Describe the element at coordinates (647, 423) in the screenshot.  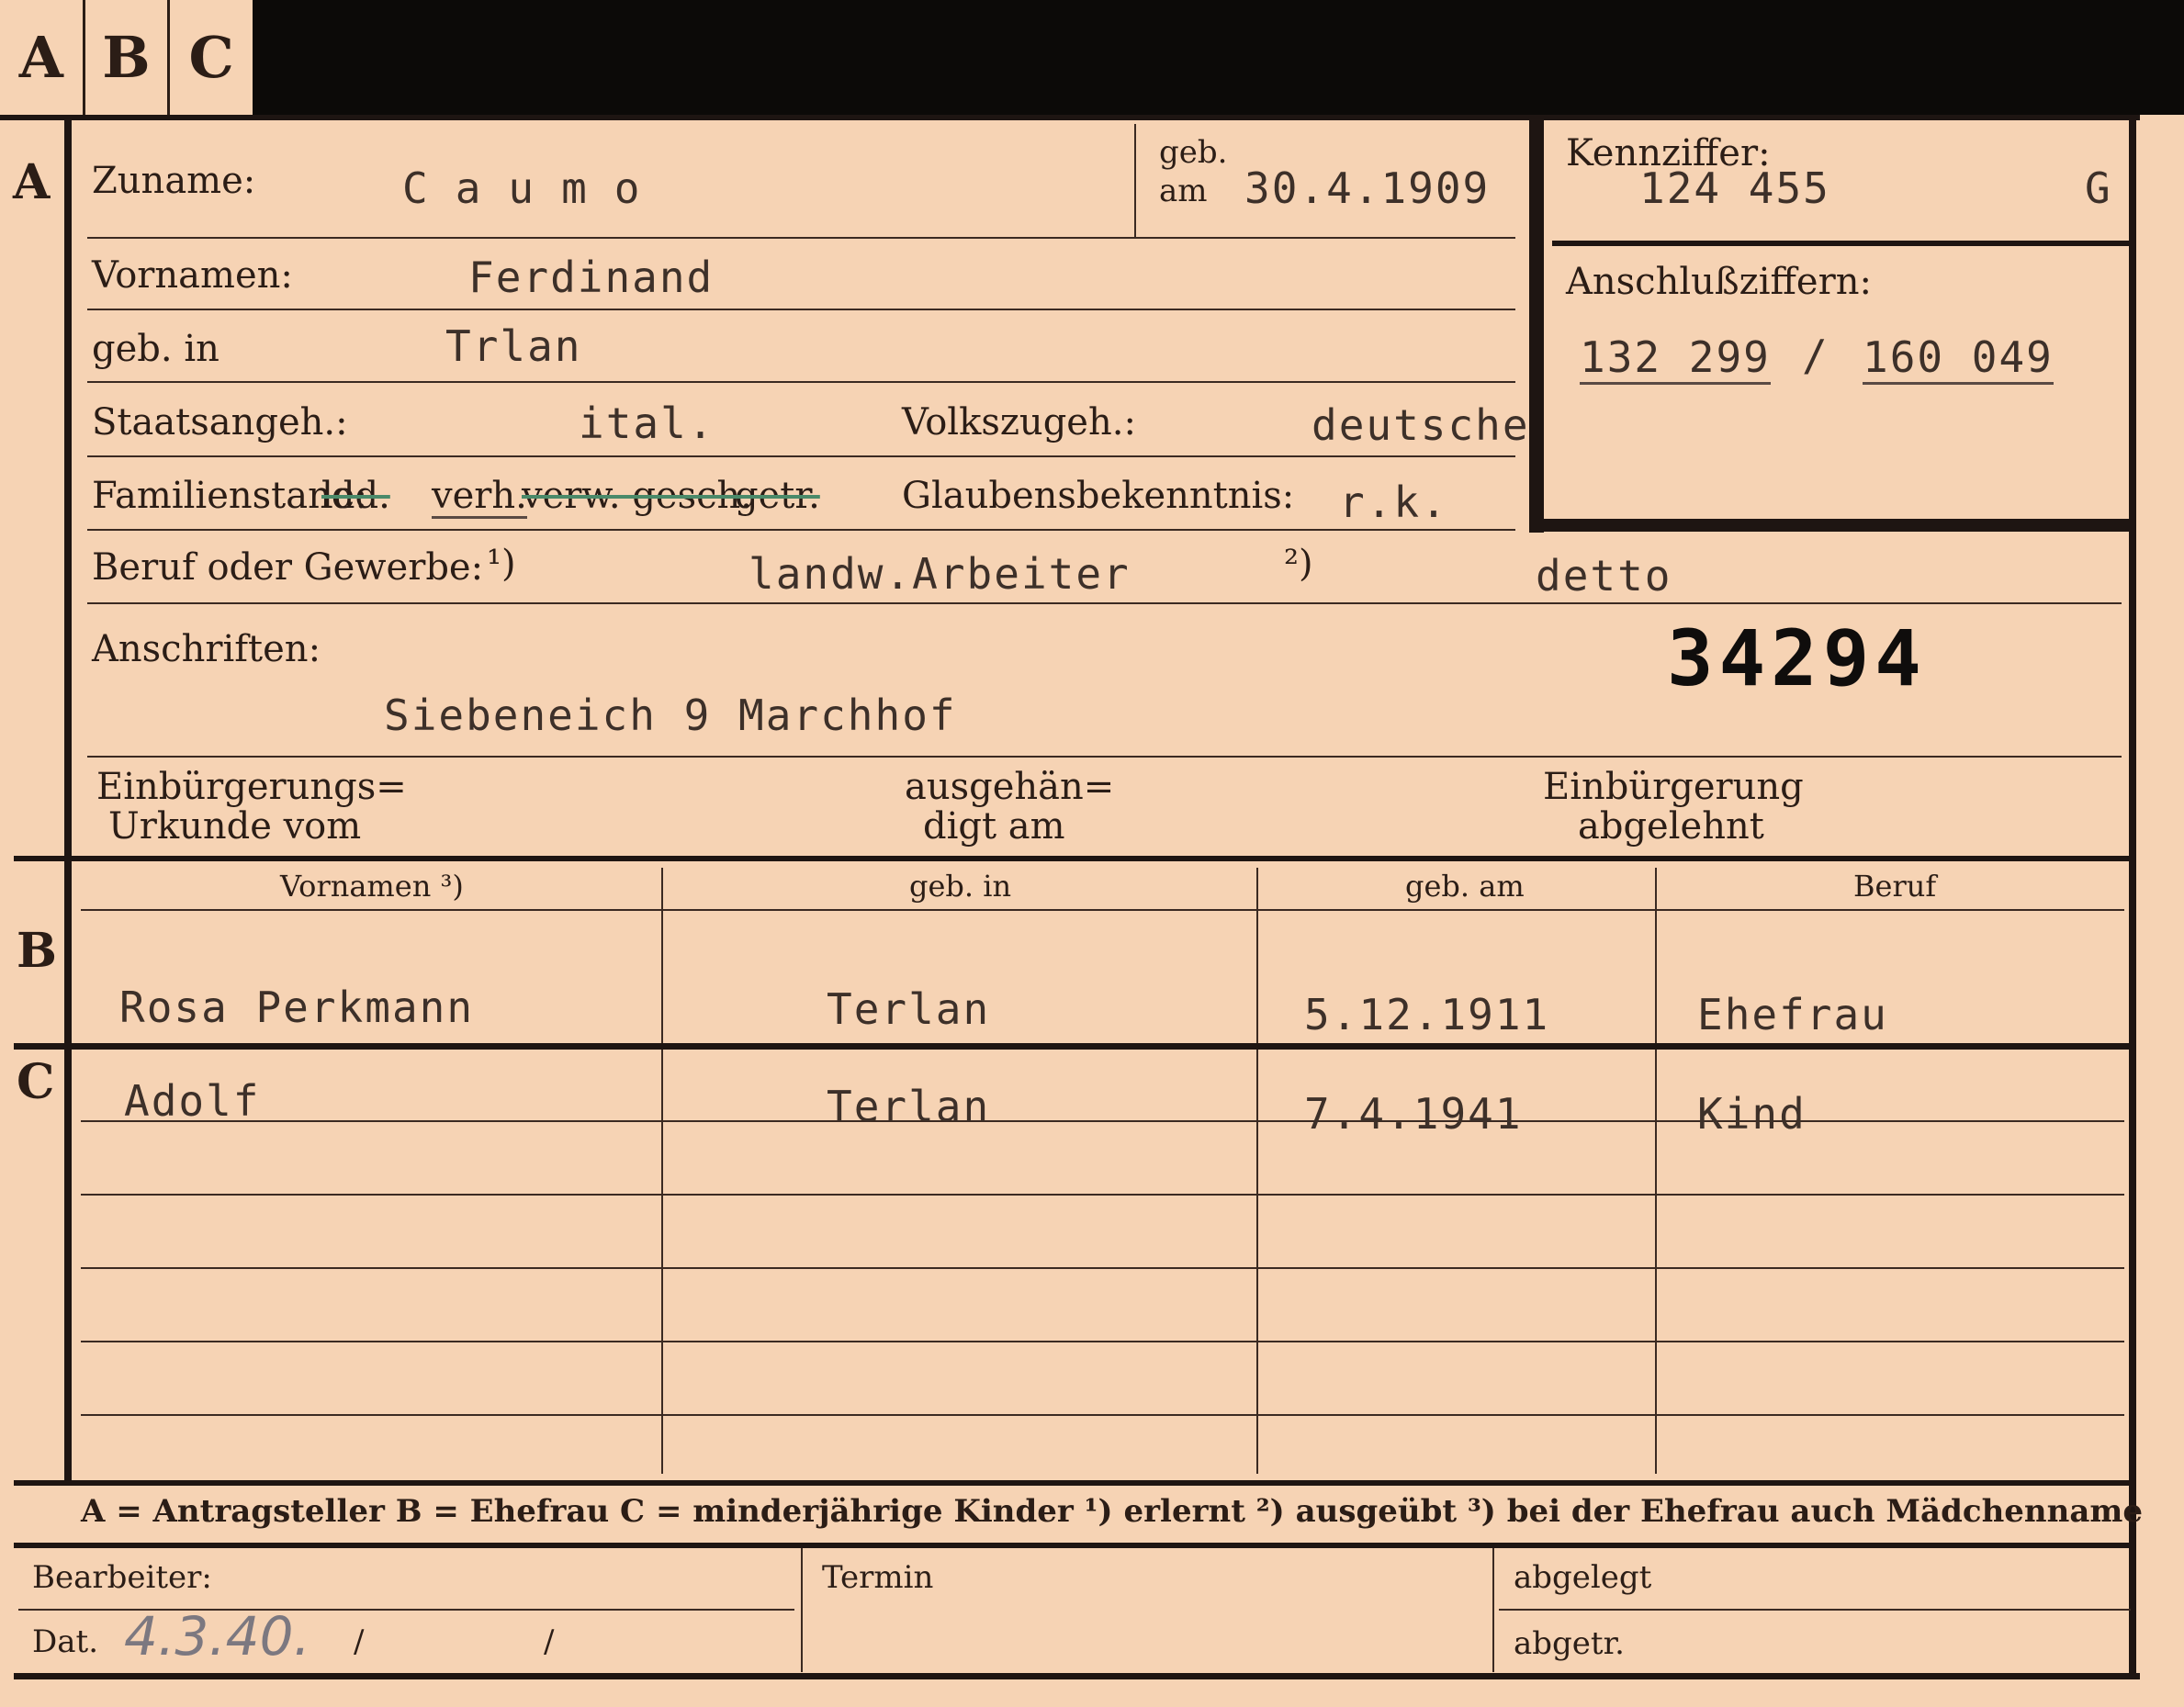
I see `value-staatsangeh: ital.` at that location.